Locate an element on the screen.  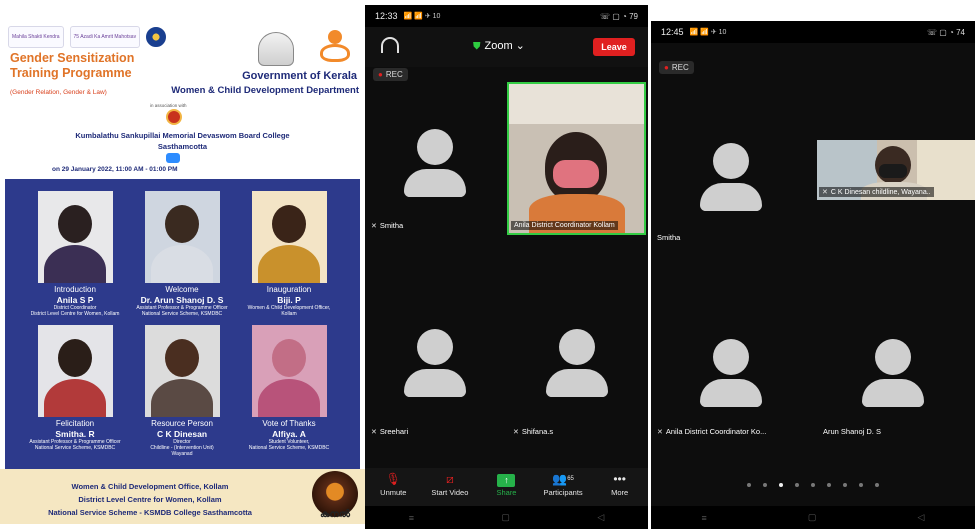
meeting-title-text: Zoom ⌄ is located at coordinates (504, 46).